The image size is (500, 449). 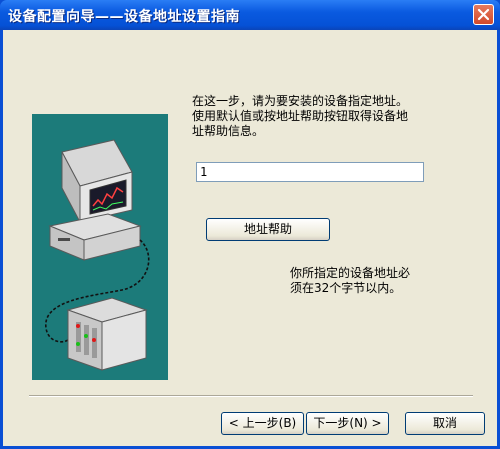 I want to click on title-bar: 设备配置向导——设备地址设置指南, so click(x=250, y=15).